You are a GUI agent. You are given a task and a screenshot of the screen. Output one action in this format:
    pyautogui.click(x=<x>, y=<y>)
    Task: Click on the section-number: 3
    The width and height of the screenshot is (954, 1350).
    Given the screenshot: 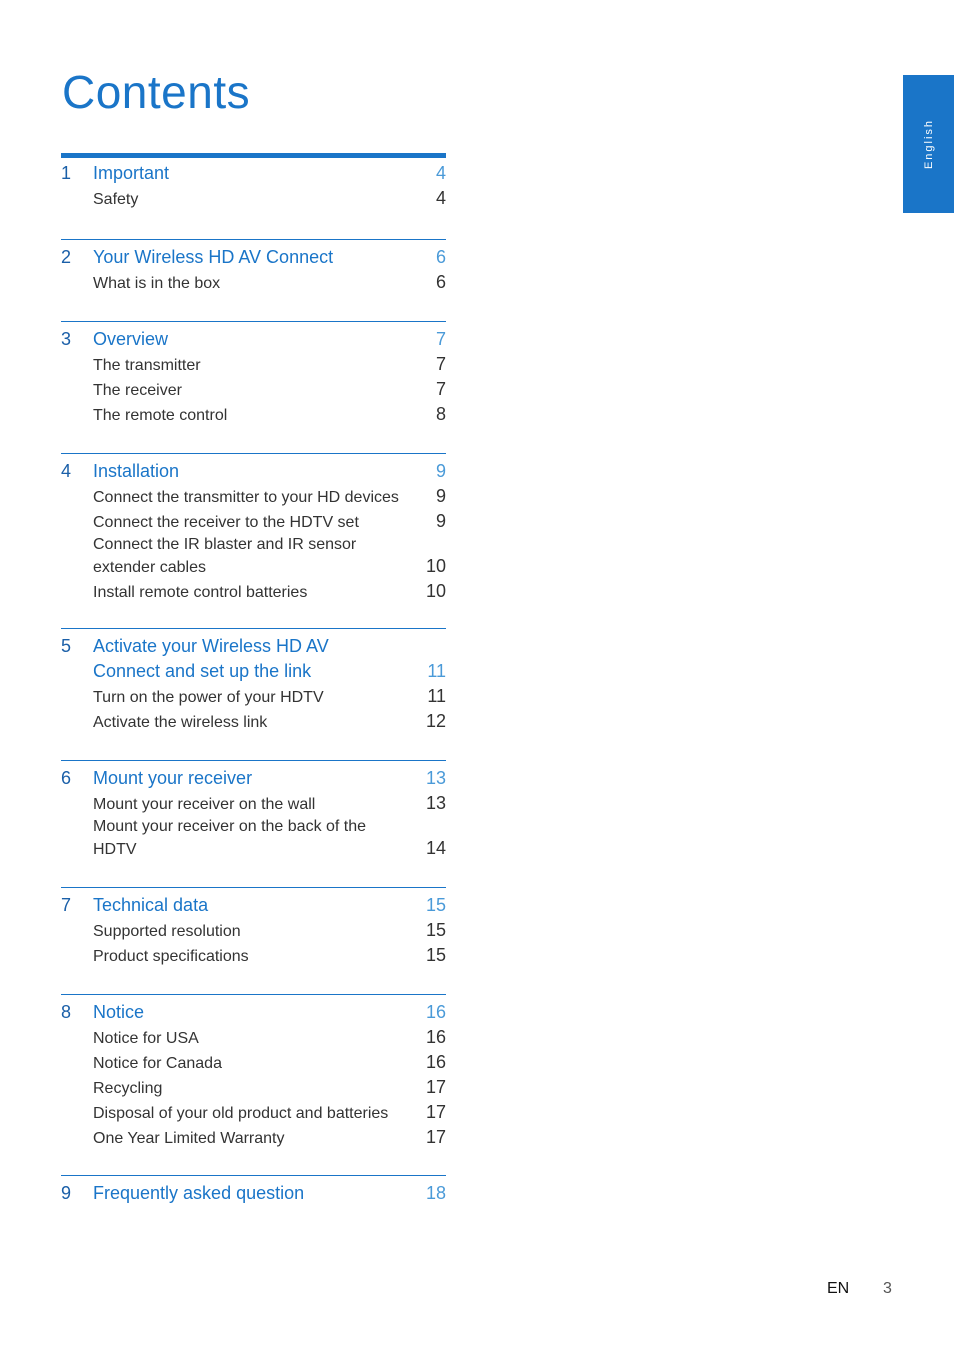 What is the action you would take?
    pyautogui.click(x=66, y=339)
    